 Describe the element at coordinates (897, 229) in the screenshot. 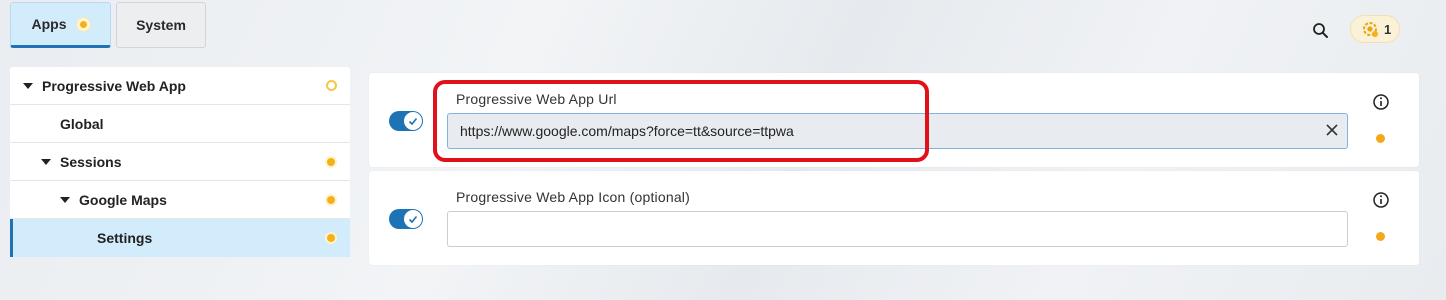

I see `pwa-icon-input` at that location.